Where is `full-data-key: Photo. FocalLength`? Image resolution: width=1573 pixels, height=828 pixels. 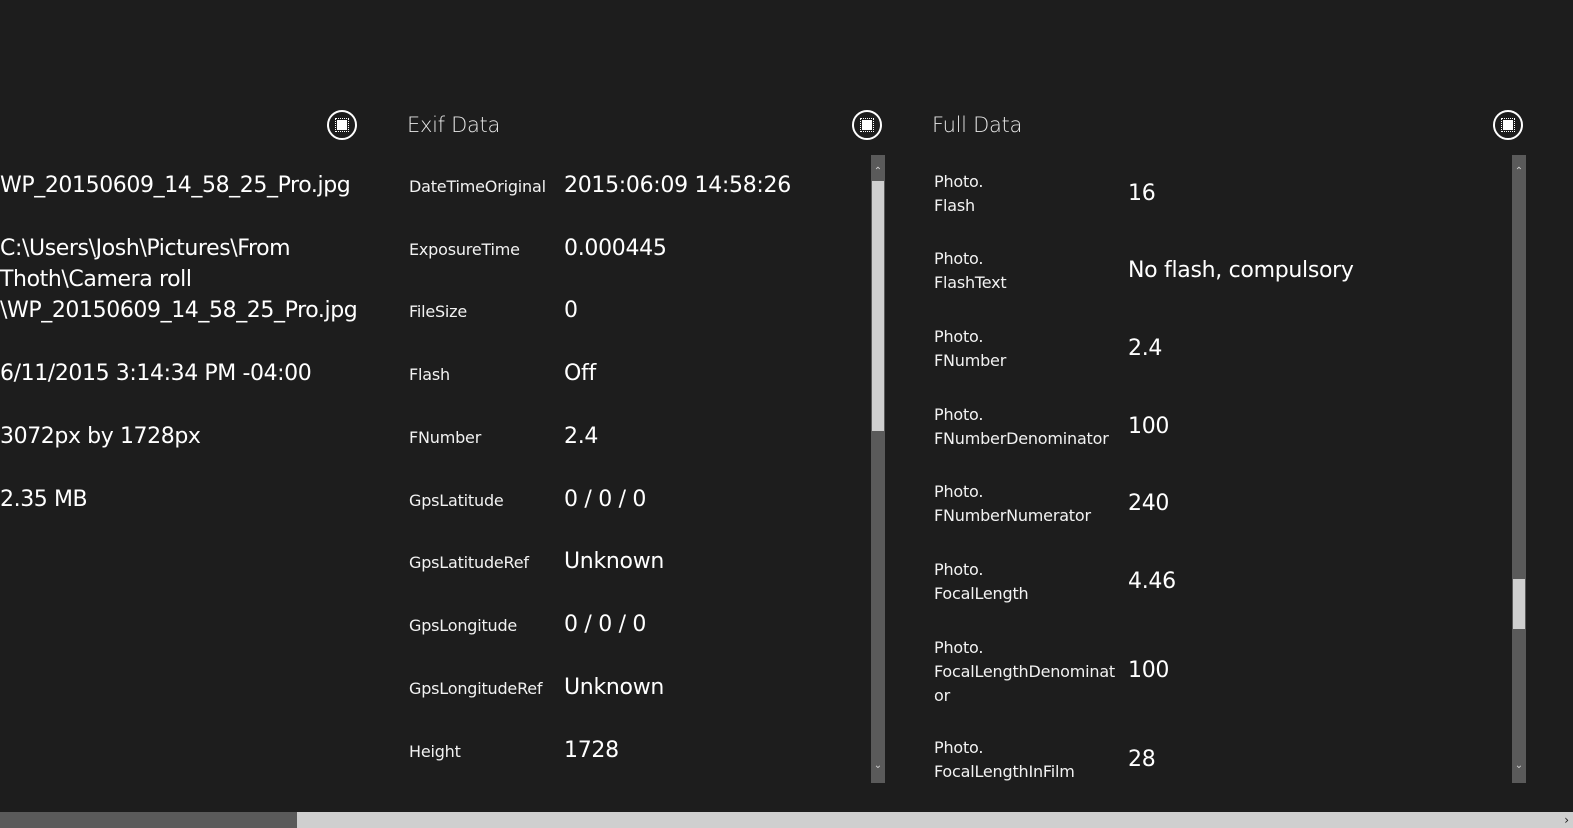
full-data-key: Photo. FocalLength is located at coordinates (981, 581).